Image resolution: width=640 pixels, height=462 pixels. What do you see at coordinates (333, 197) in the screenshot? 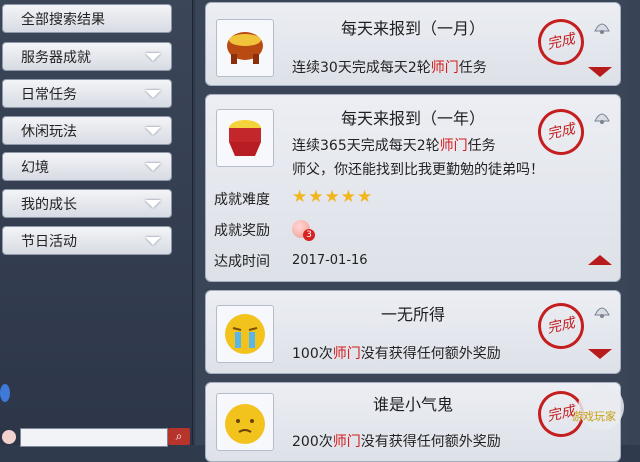
I see `difficulty-stars: ★★★★★` at bounding box center [333, 197].